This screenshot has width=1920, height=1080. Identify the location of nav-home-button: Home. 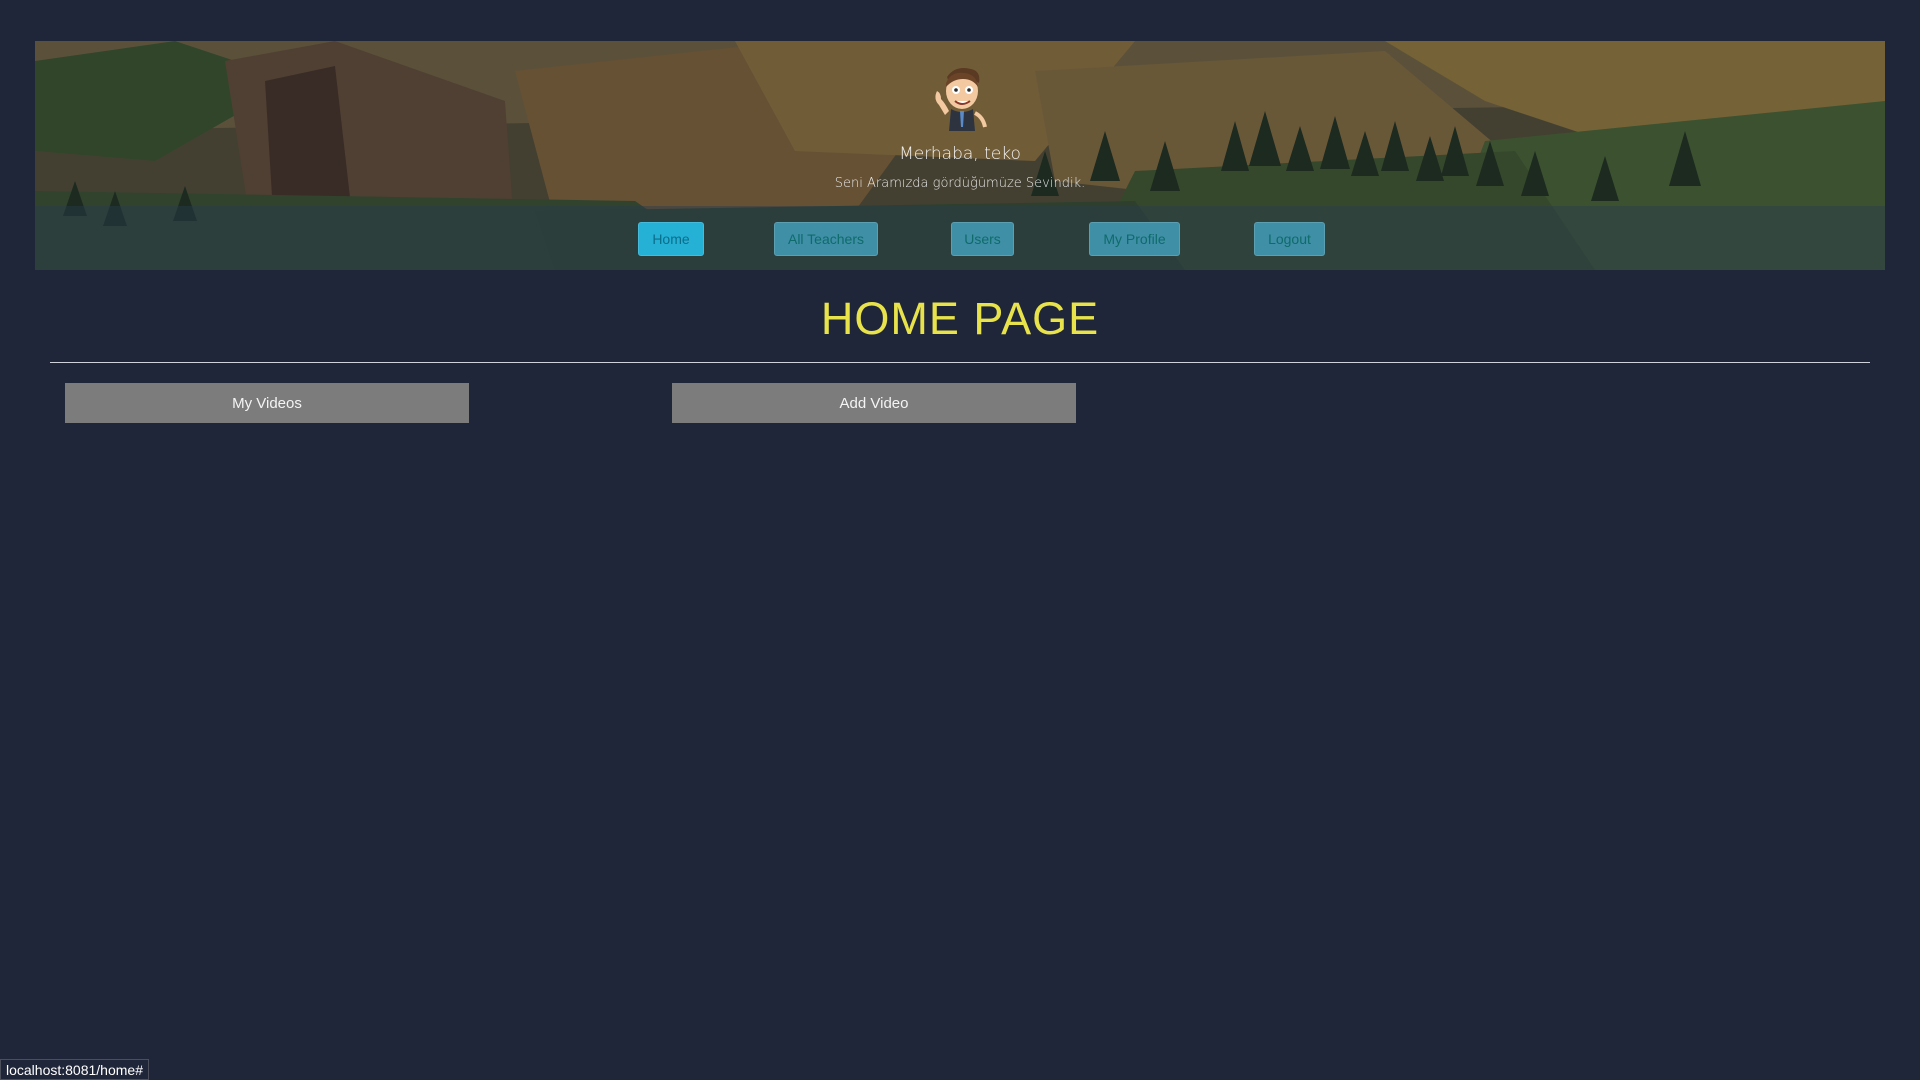
(671, 239).